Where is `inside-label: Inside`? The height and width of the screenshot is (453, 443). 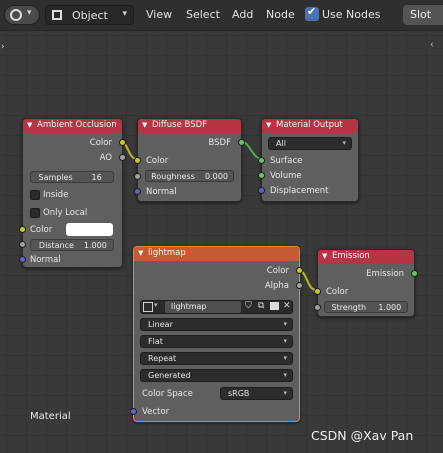 inside-label: Inside is located at coordinates (56, 195).